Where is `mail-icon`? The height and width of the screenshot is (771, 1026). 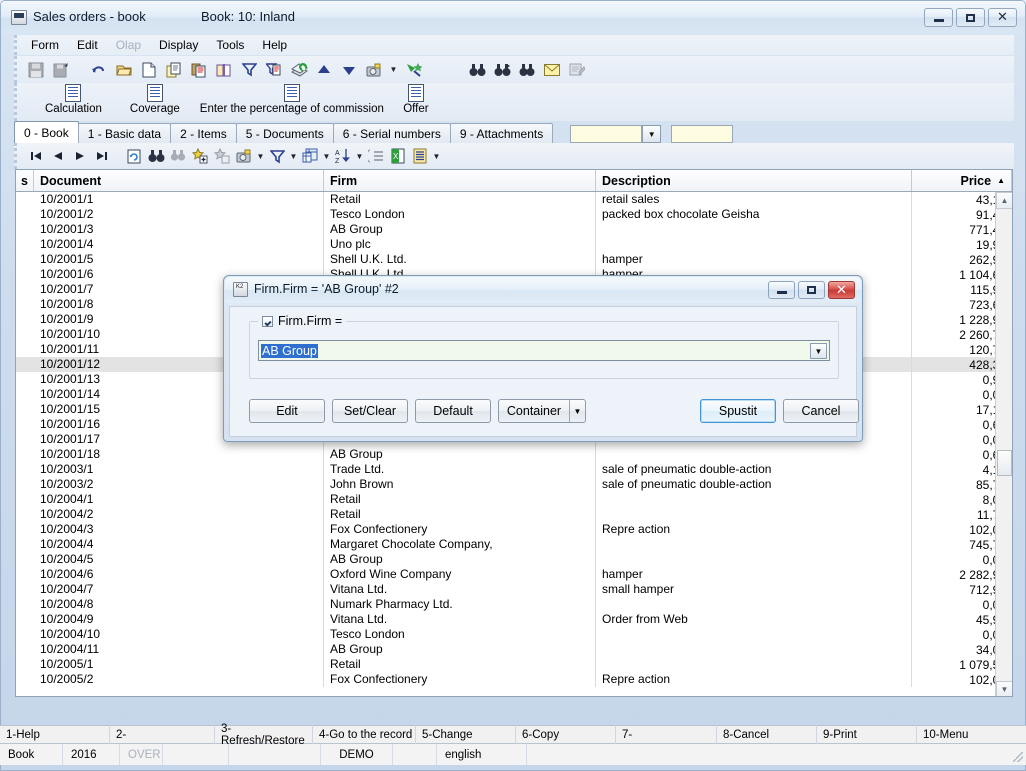
mail-icon is located at coordinates (552, 70).